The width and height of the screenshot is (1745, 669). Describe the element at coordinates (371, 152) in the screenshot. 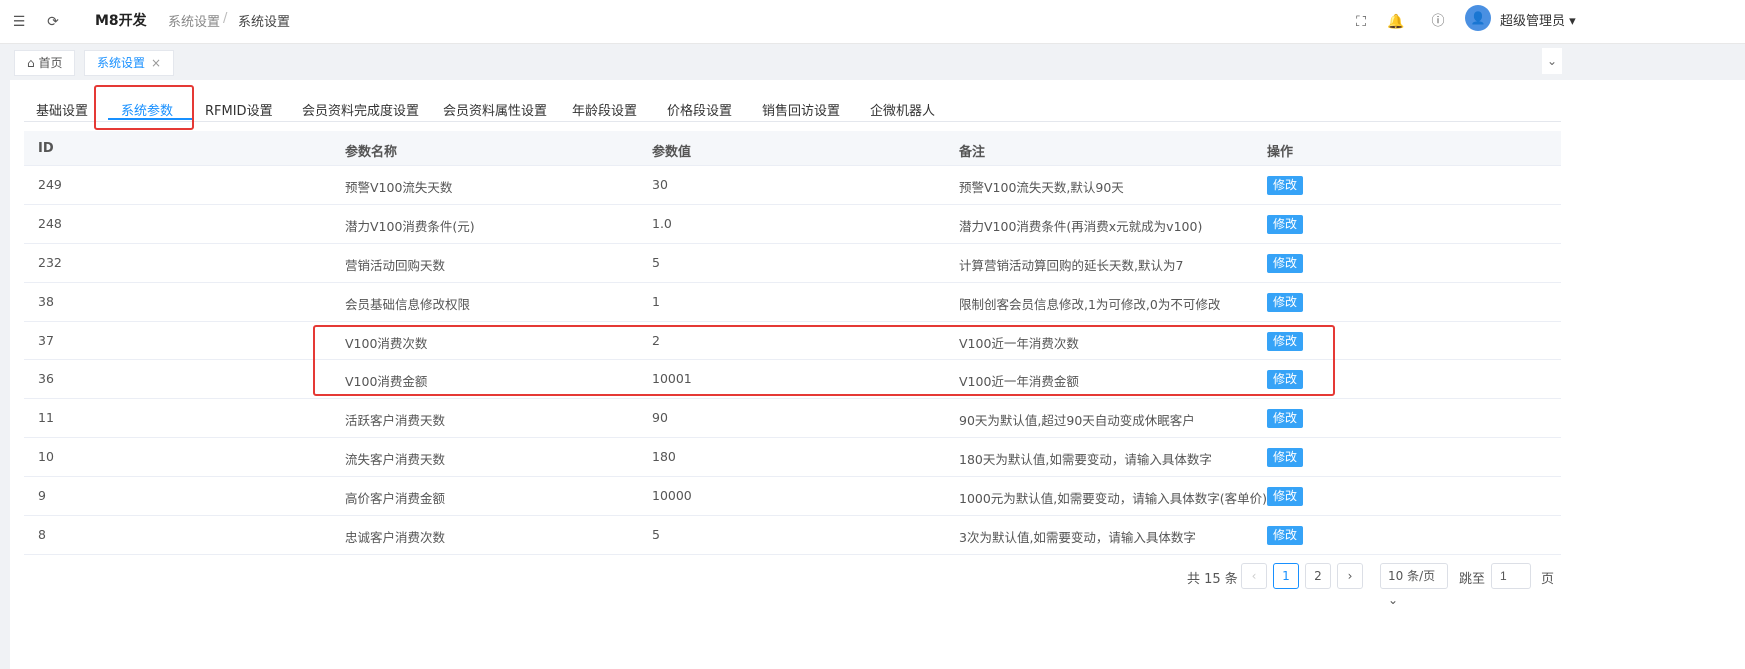

I see `col-name: 参数名称` at that location.